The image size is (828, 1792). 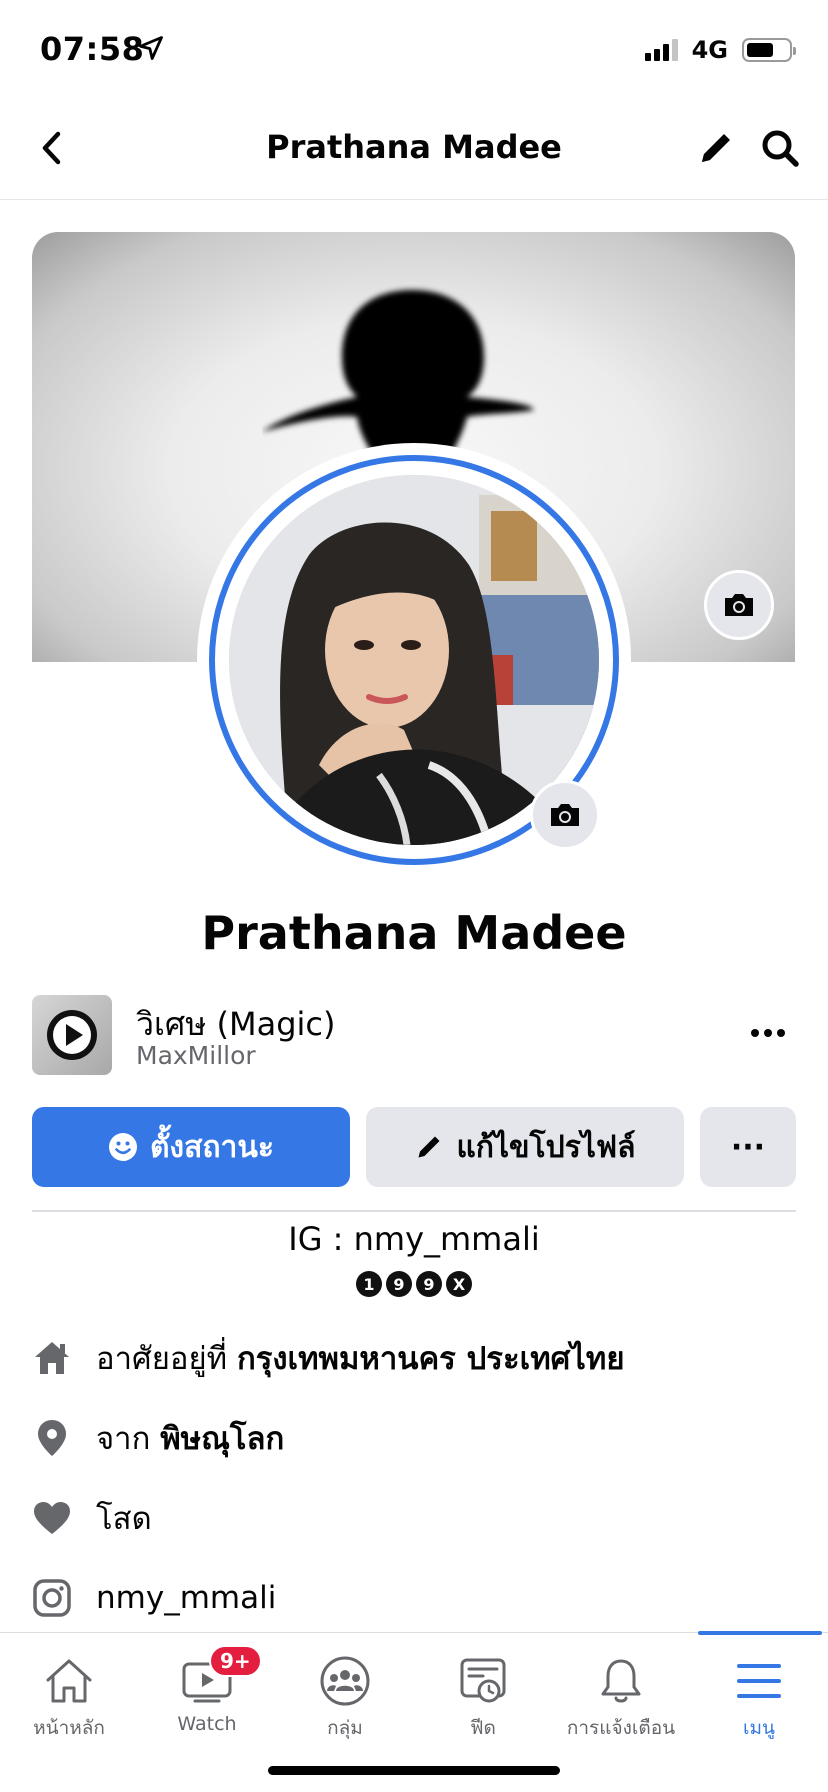 I want to click on tab-feed: ฟีด, so click(x=483, y=1693).